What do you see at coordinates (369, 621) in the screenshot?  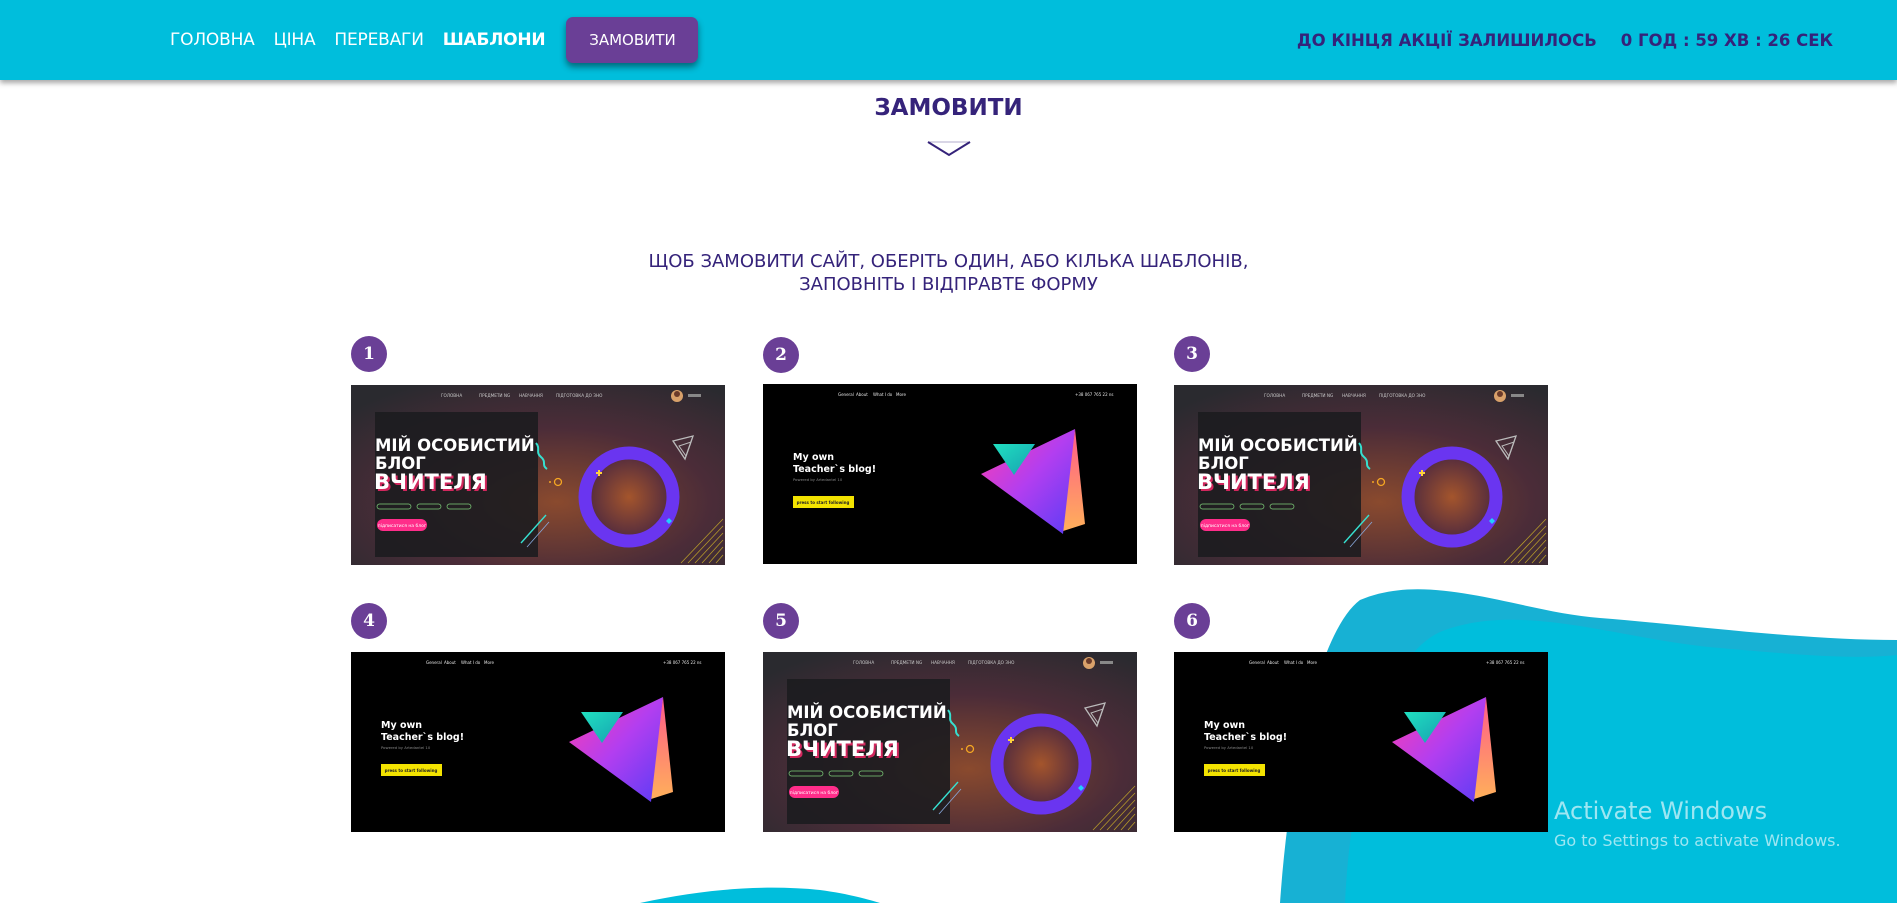 I see `template-number-badge: 4` at bounding box center [369, 621].